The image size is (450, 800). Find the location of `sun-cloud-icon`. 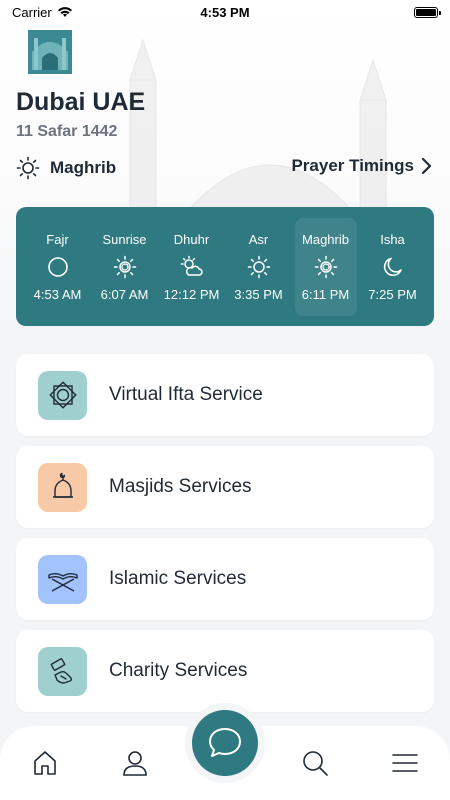

sun-cloud-icon is located at coordinates (191, 265).